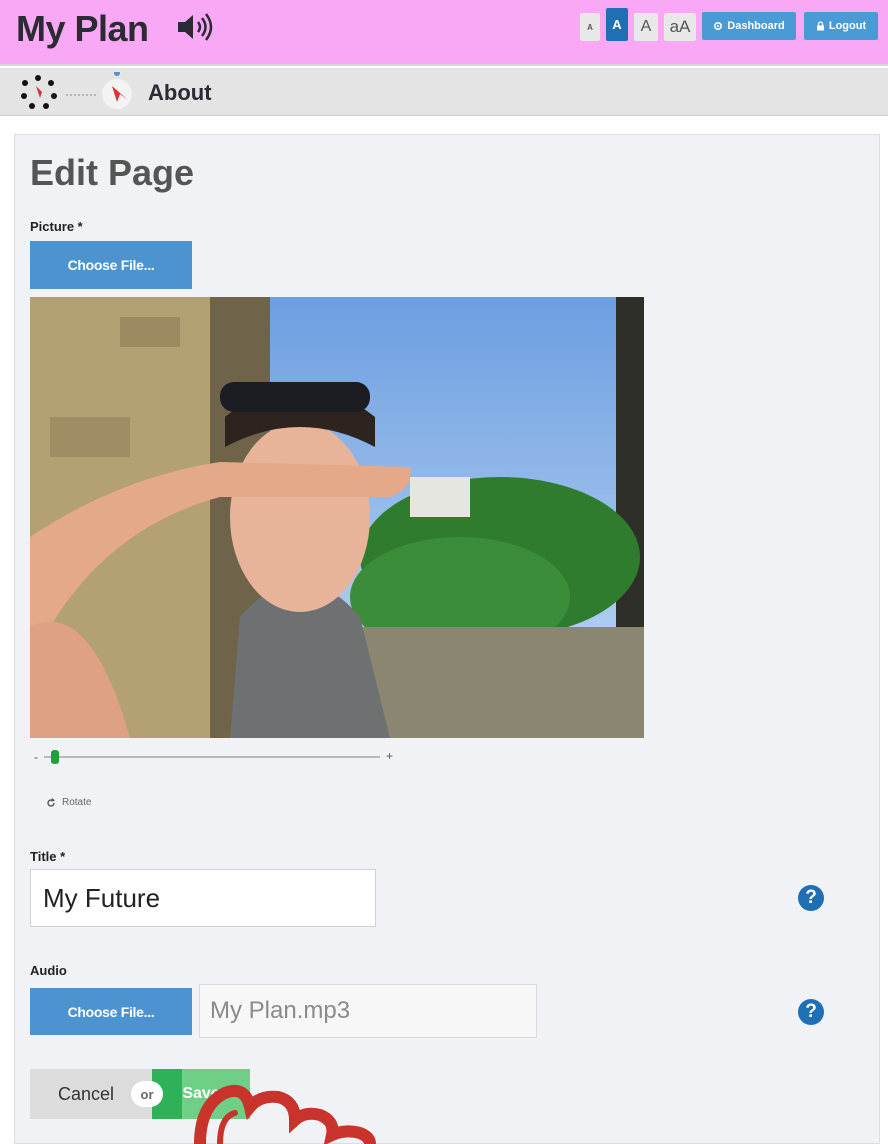  What do you see at coordinates (48, 970) in the screenshot?
I see `audio-label: Audio` at bounding box center [48, 970].